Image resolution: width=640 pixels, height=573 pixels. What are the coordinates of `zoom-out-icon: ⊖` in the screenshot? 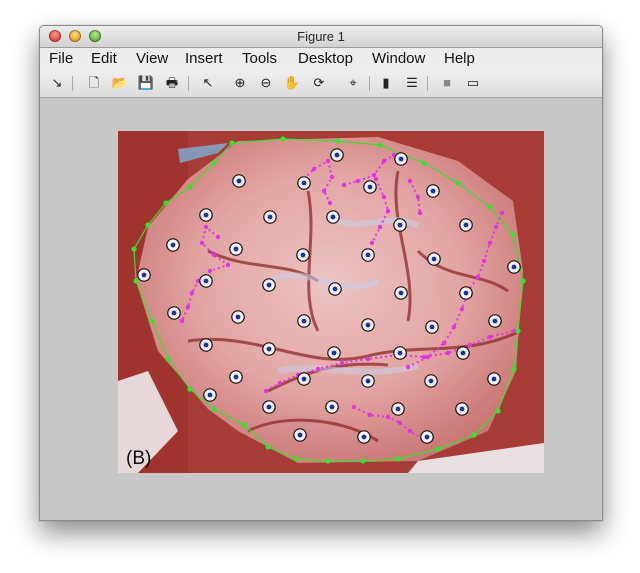 It's located at (266, 83).